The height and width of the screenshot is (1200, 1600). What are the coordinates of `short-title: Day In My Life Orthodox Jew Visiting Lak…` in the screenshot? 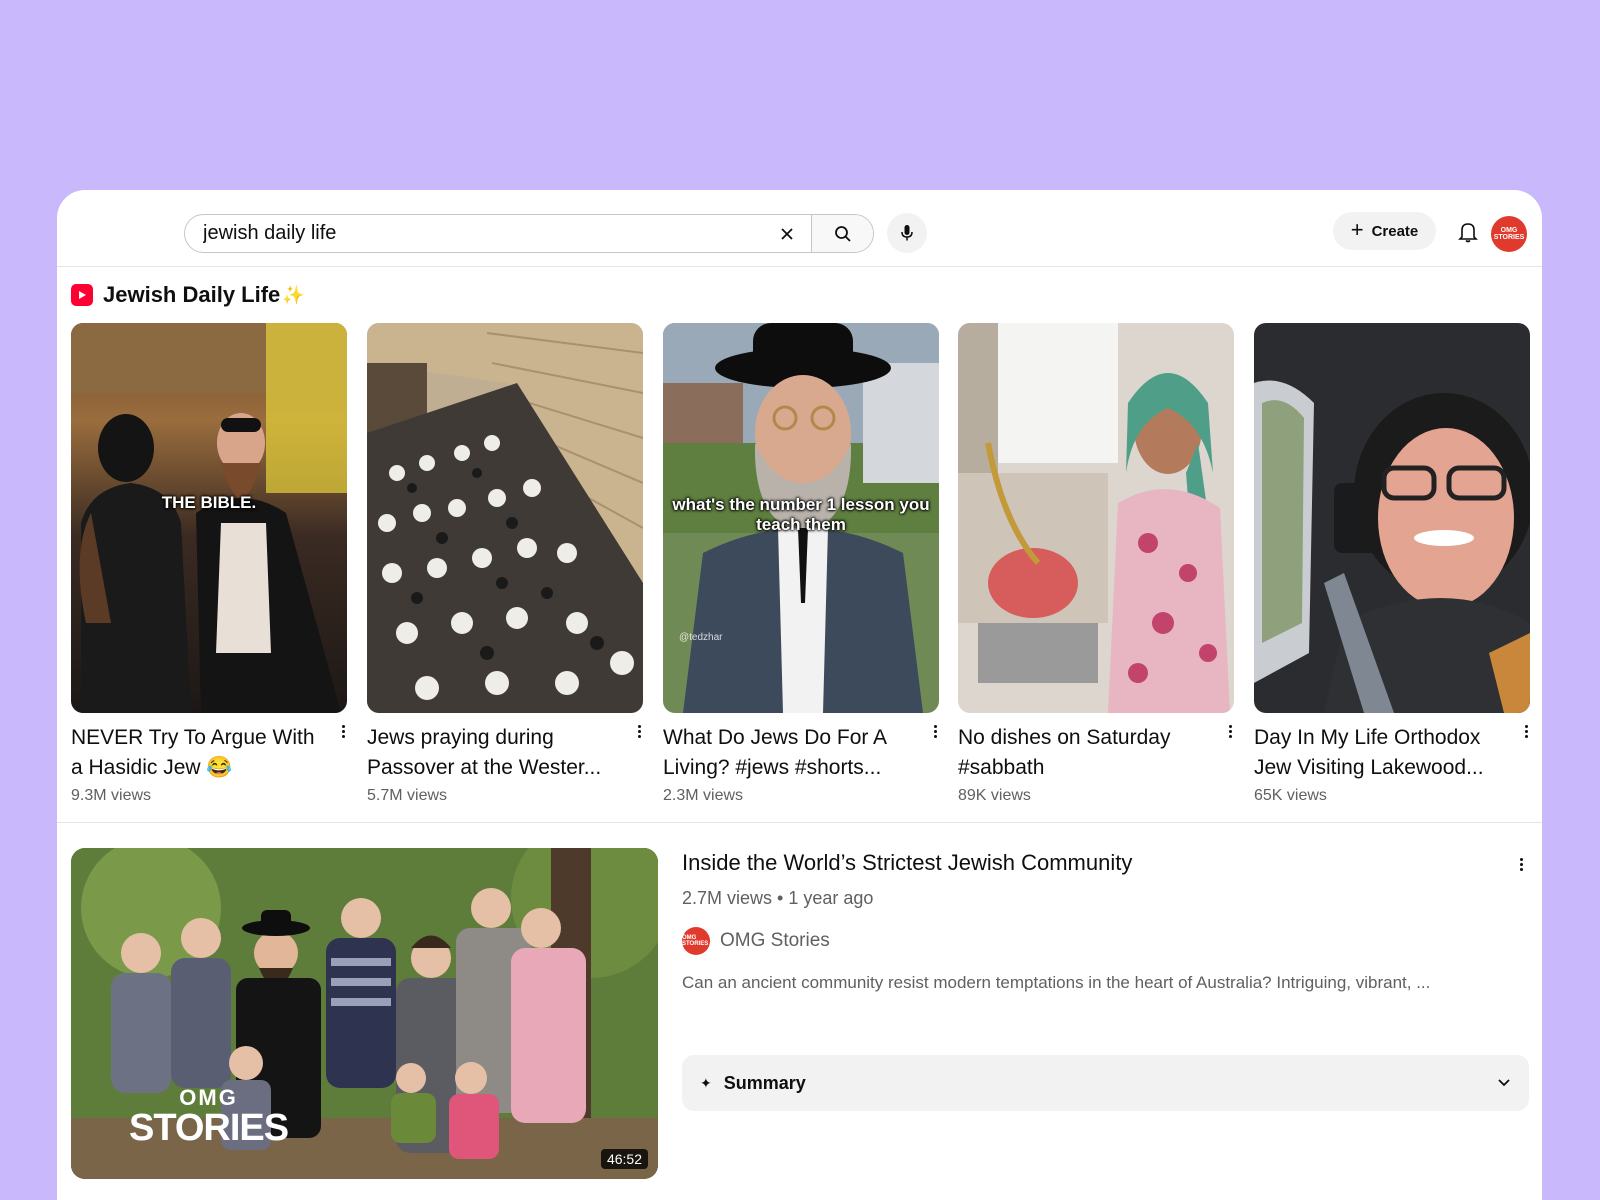 It's located at (1383, 753).